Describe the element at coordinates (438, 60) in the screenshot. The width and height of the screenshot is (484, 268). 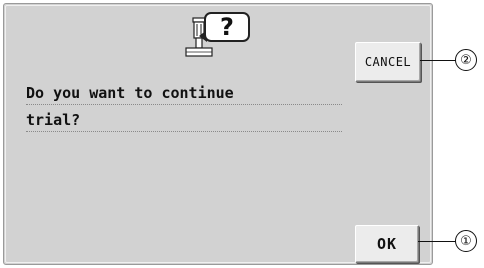
I see `cancel-callout-line` at that location.